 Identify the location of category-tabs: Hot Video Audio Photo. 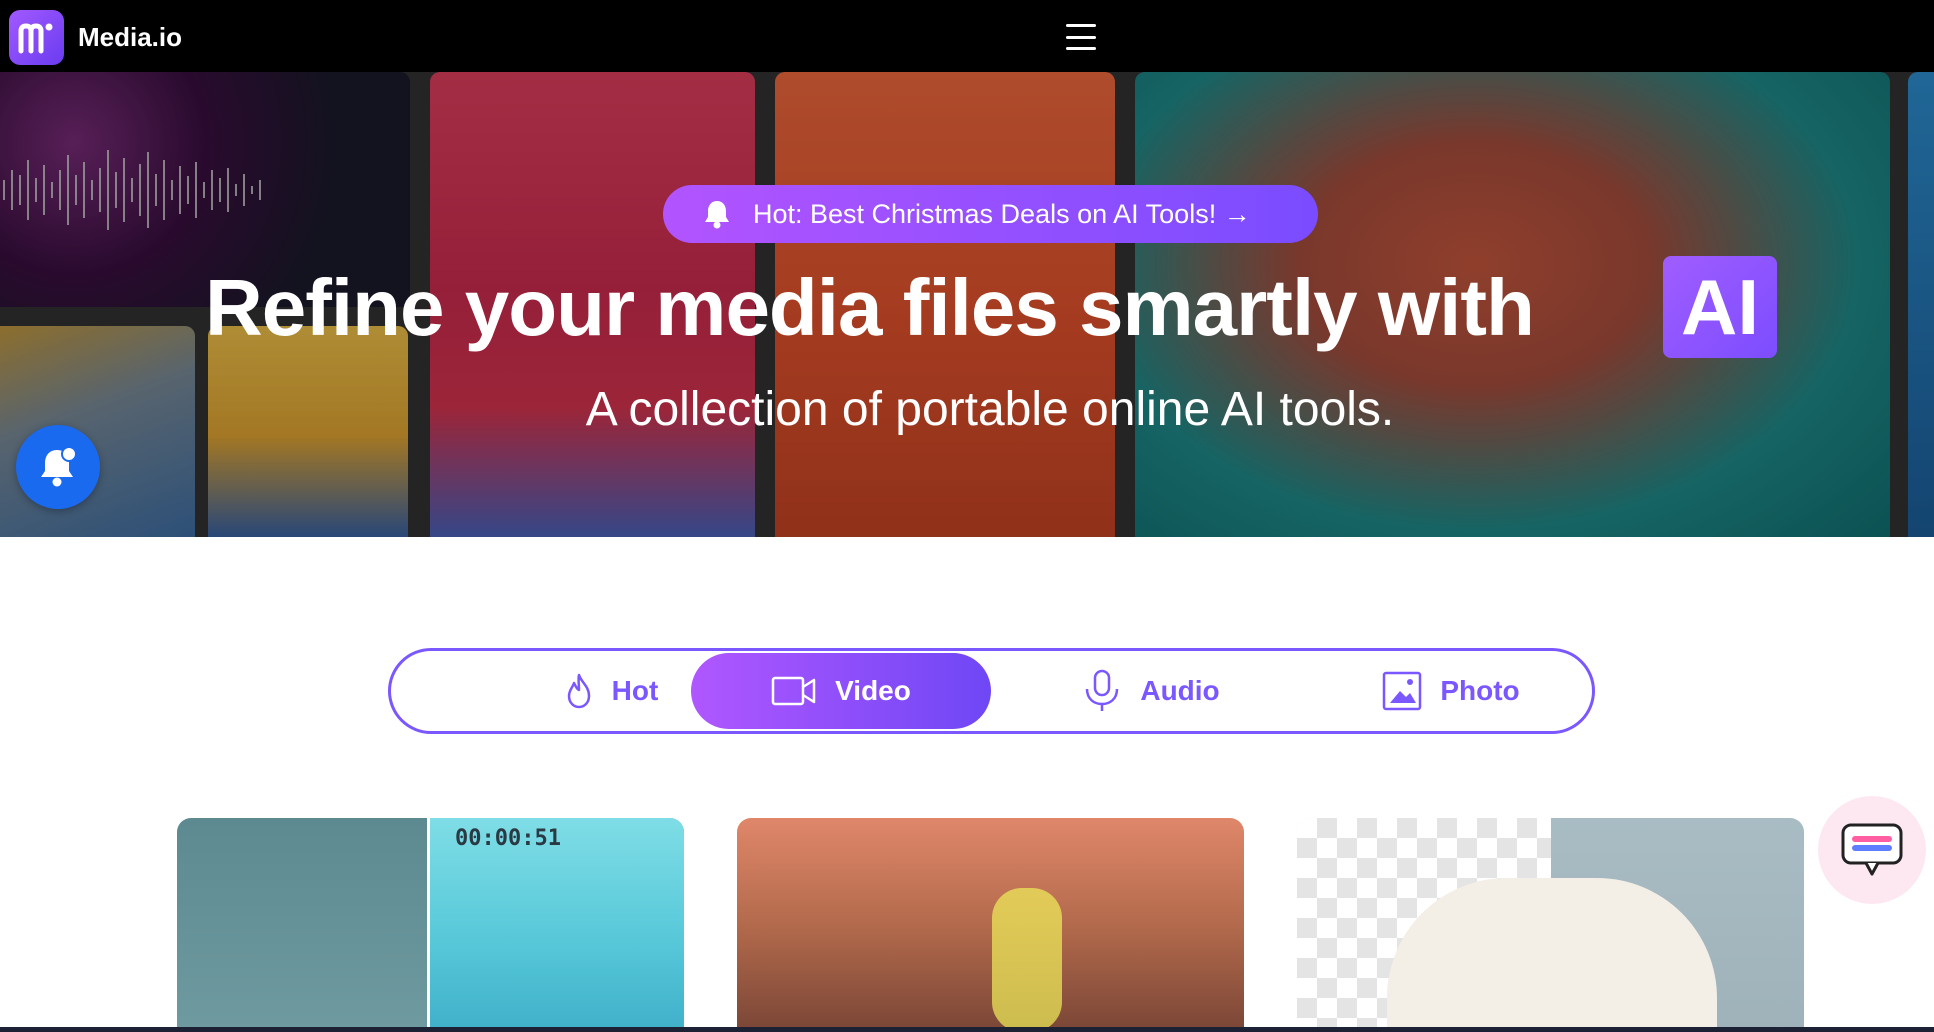
(991, 691).